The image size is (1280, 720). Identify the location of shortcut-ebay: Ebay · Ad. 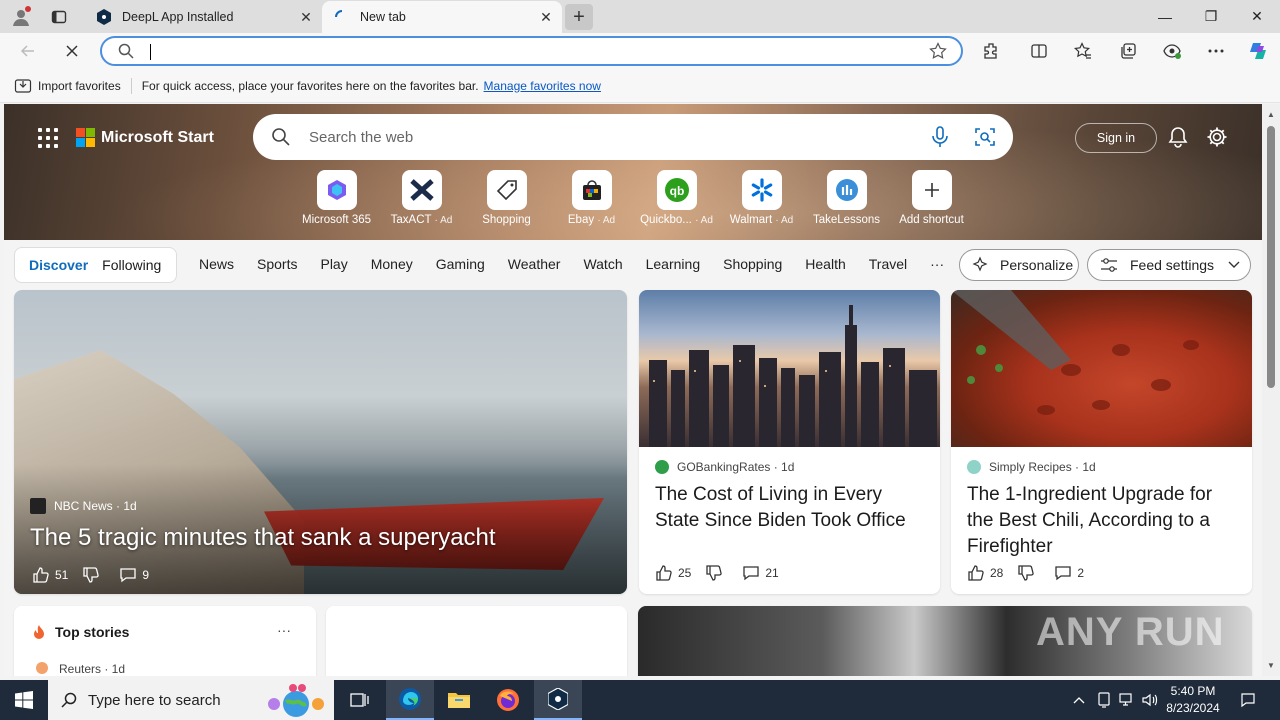
(591, 198).